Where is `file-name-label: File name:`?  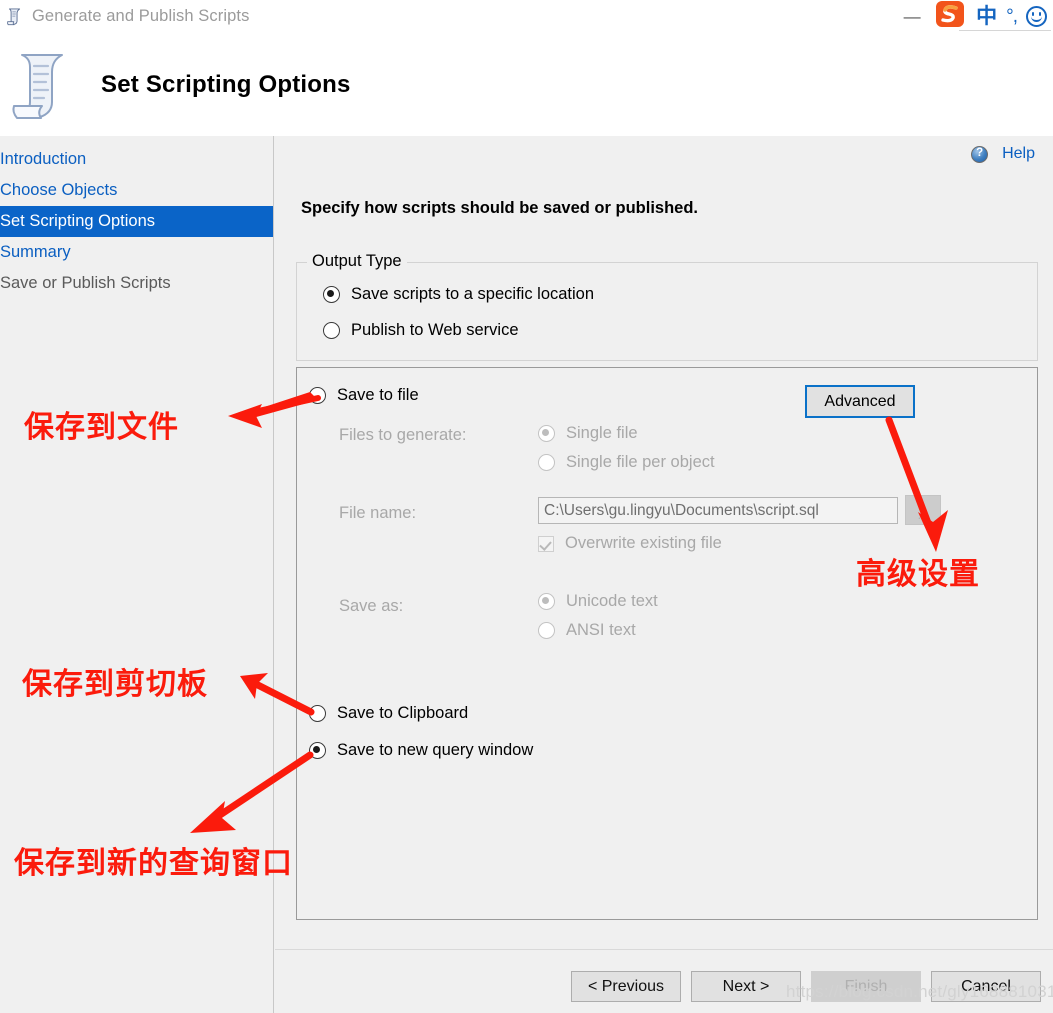
file-name-label: File name: is located at coordinates (378, 513).